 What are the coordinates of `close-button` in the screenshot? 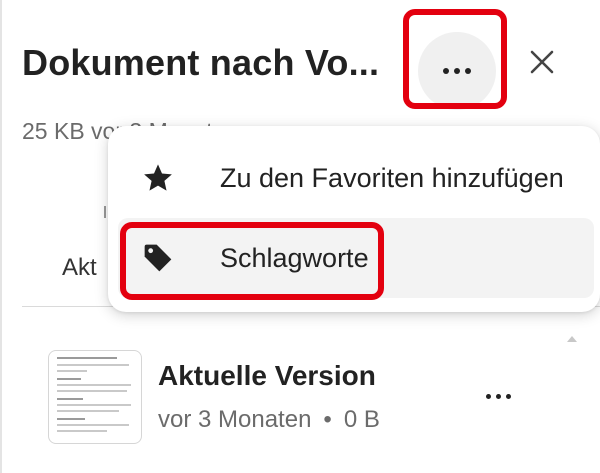 It's located at (542, 62).